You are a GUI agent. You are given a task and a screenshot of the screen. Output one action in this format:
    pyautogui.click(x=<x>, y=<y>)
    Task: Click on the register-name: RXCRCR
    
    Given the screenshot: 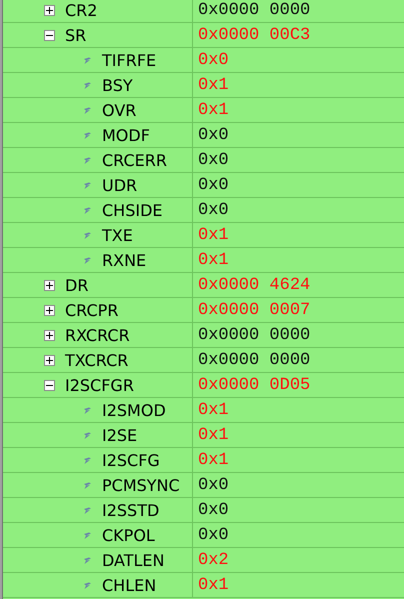 What is the action you would take?
    pyautogui.click(x=97, y=335)
    